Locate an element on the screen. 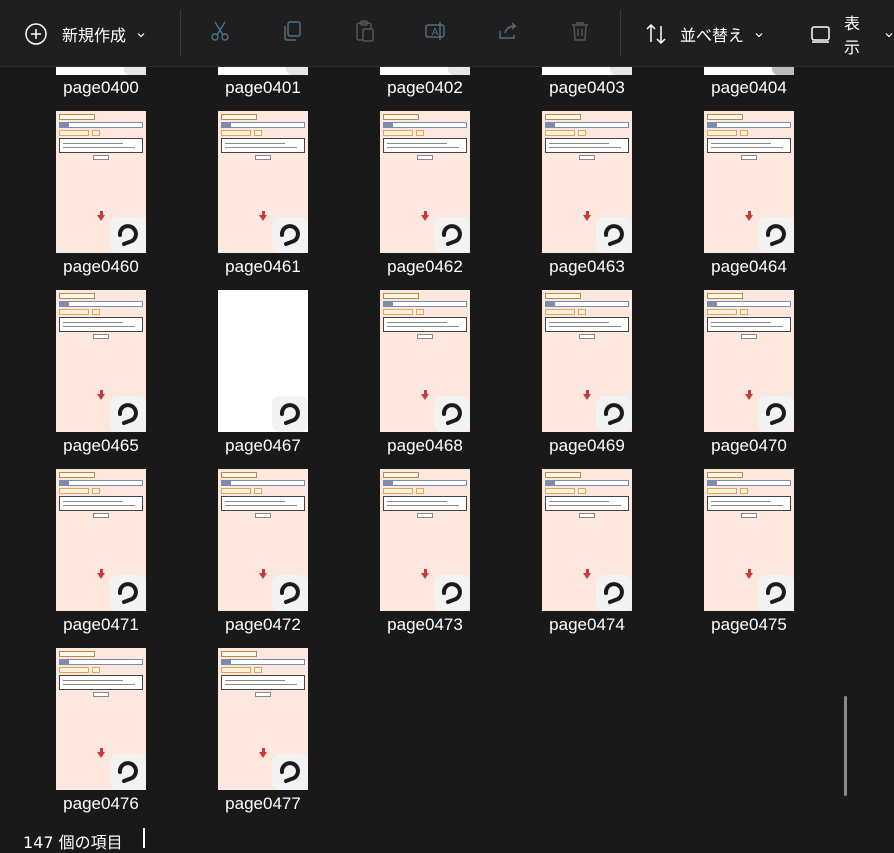 The image size is (894, 853). file-name: page0400 is located at coordinates (101, 87).